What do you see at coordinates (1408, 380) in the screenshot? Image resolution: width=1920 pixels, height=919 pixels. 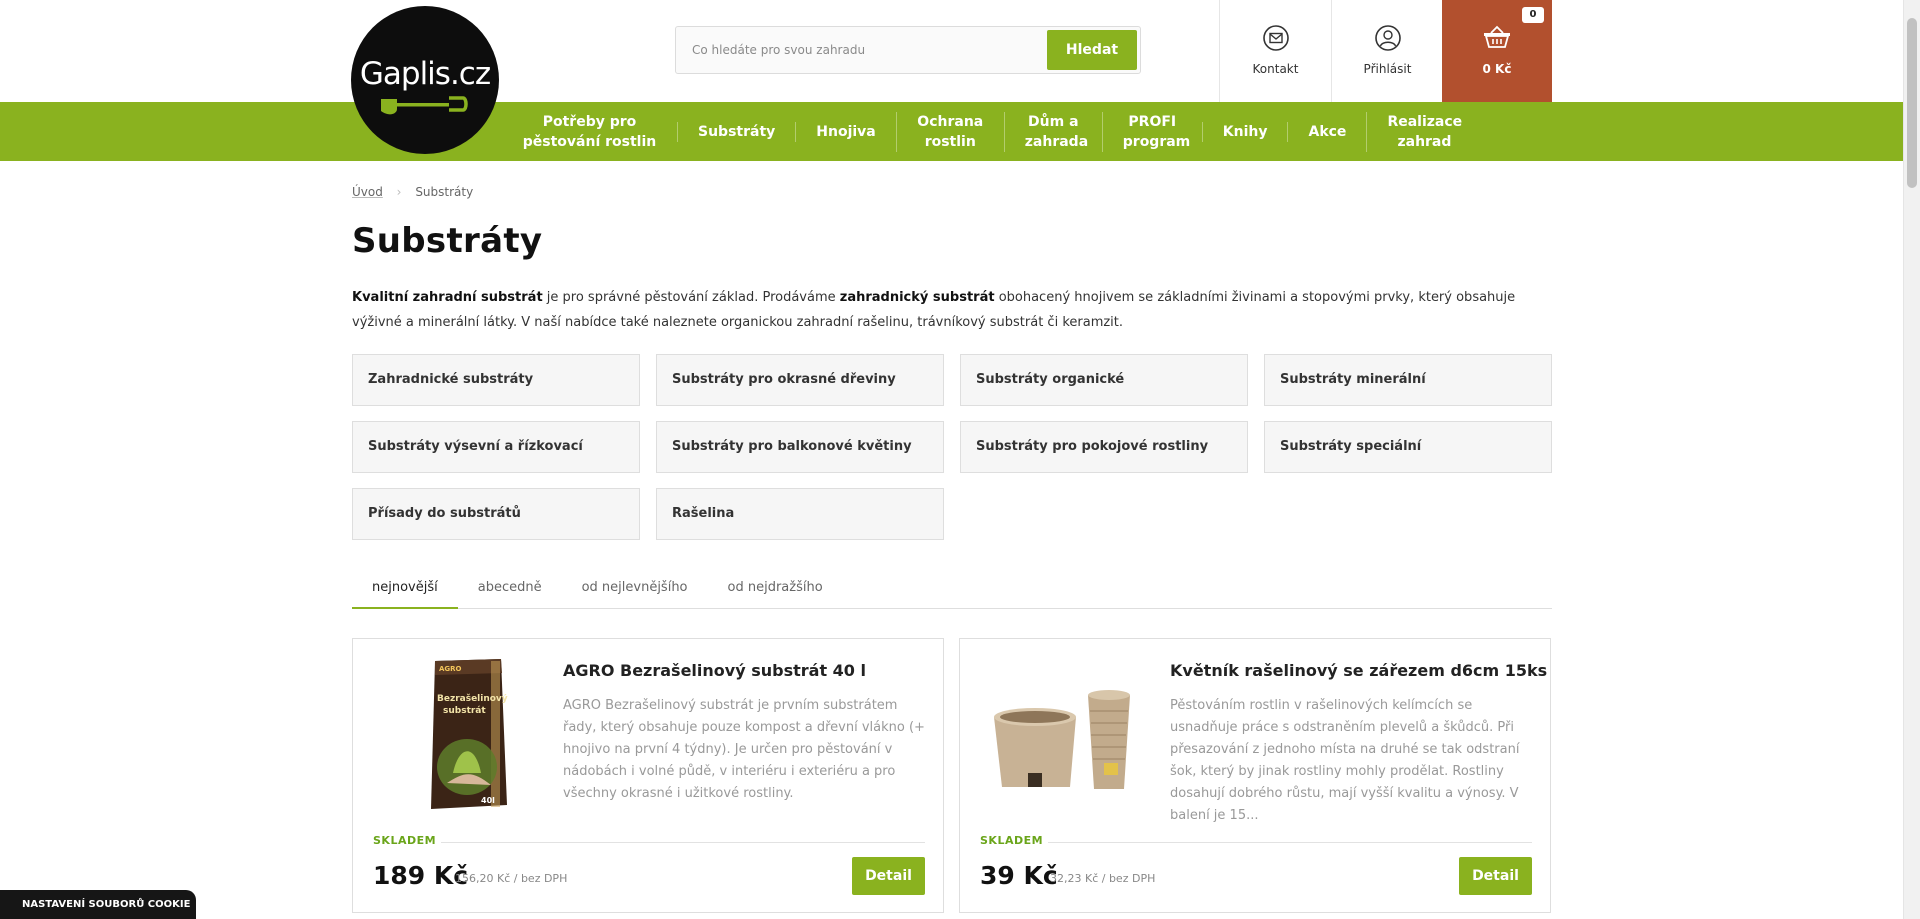 I see `category-mineralni: Substráty minerální` at bounding box center [1408, 380].